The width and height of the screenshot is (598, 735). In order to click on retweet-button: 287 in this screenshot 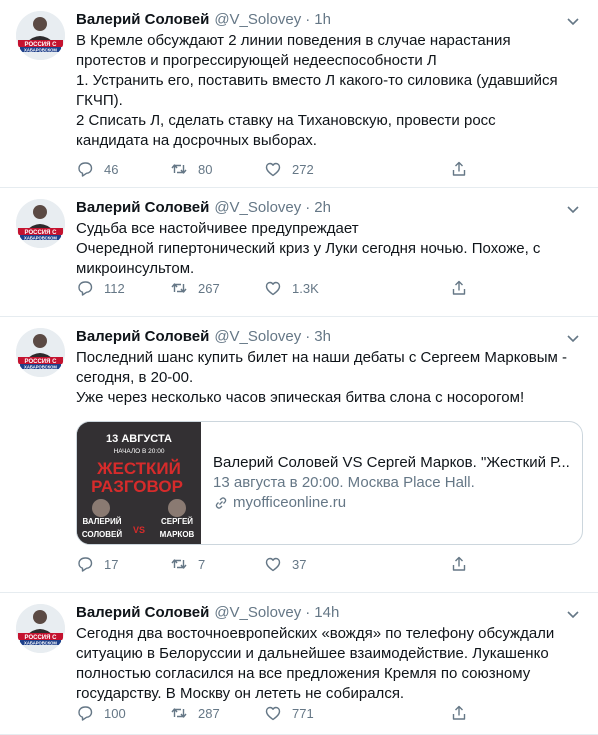, I will do `click(217, 713)`.